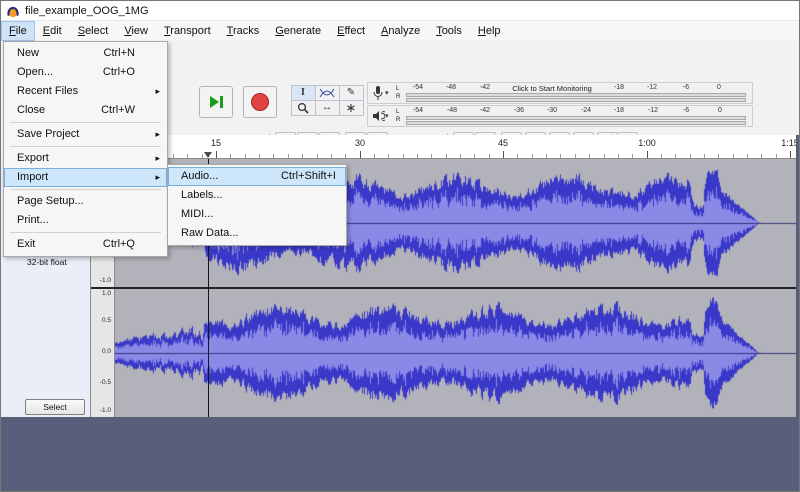  I want to click on menu-item-save-project: Save Project ▸, so click(85, 134).